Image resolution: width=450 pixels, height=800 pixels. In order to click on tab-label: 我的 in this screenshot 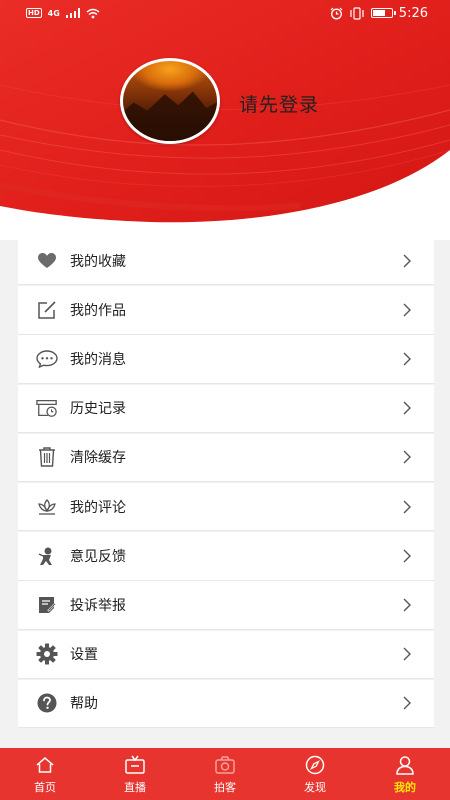, I will do `click(405, 787)`.